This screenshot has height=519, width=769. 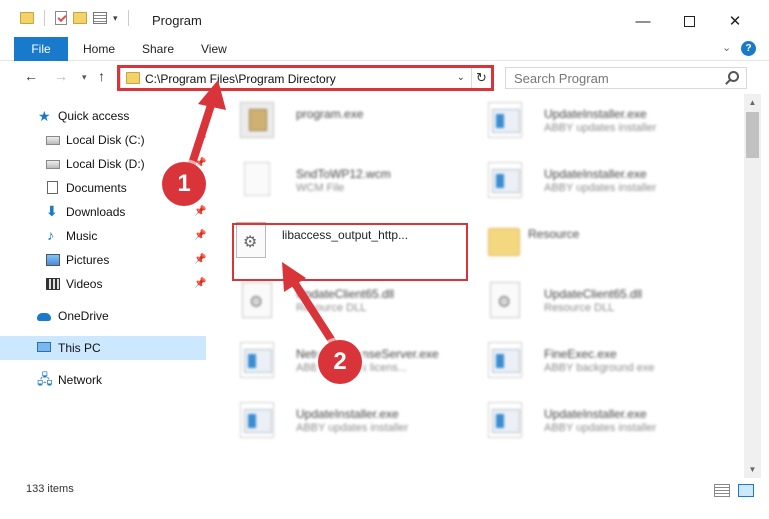 I want to click on network-icon: 🖧, so click(x=45, y=379).